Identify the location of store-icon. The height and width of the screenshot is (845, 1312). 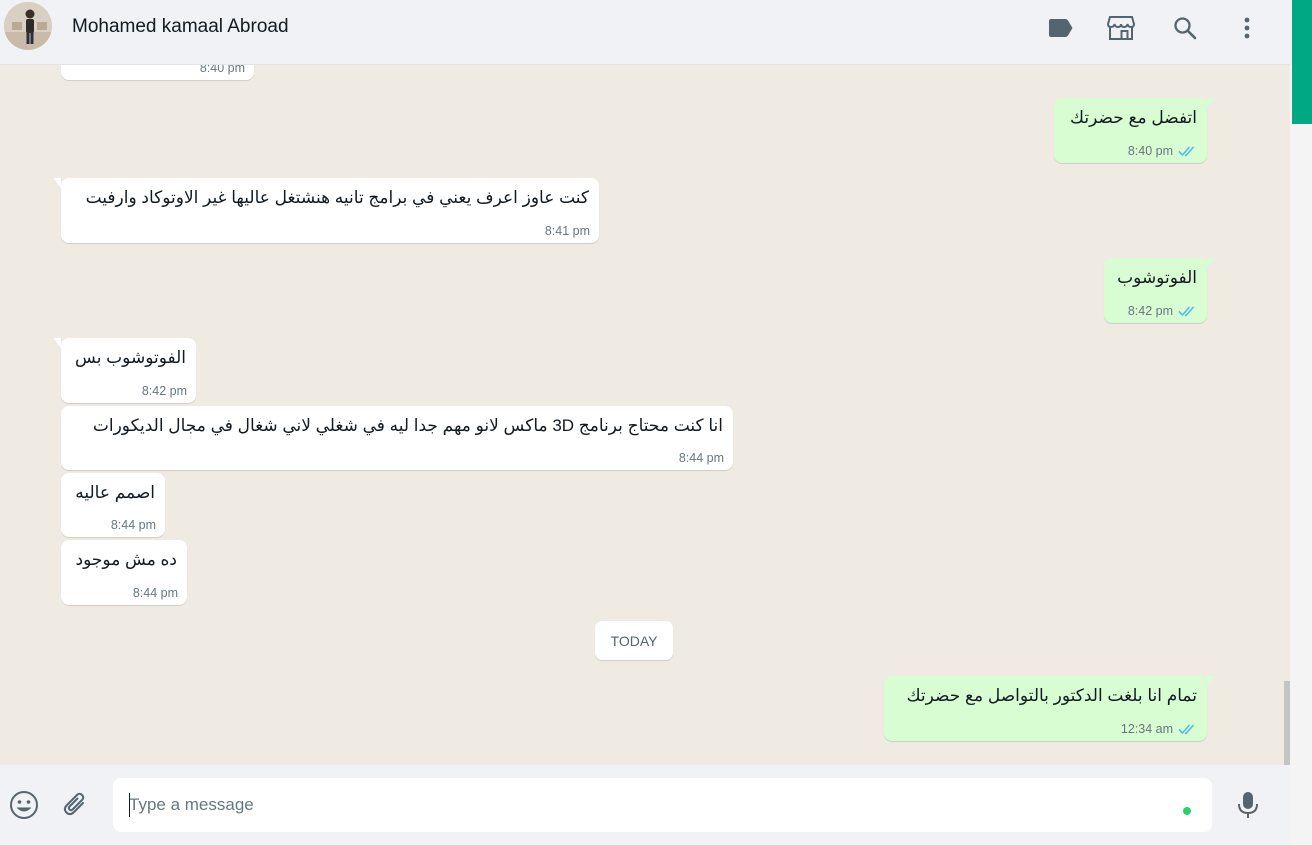
(1121, 28).